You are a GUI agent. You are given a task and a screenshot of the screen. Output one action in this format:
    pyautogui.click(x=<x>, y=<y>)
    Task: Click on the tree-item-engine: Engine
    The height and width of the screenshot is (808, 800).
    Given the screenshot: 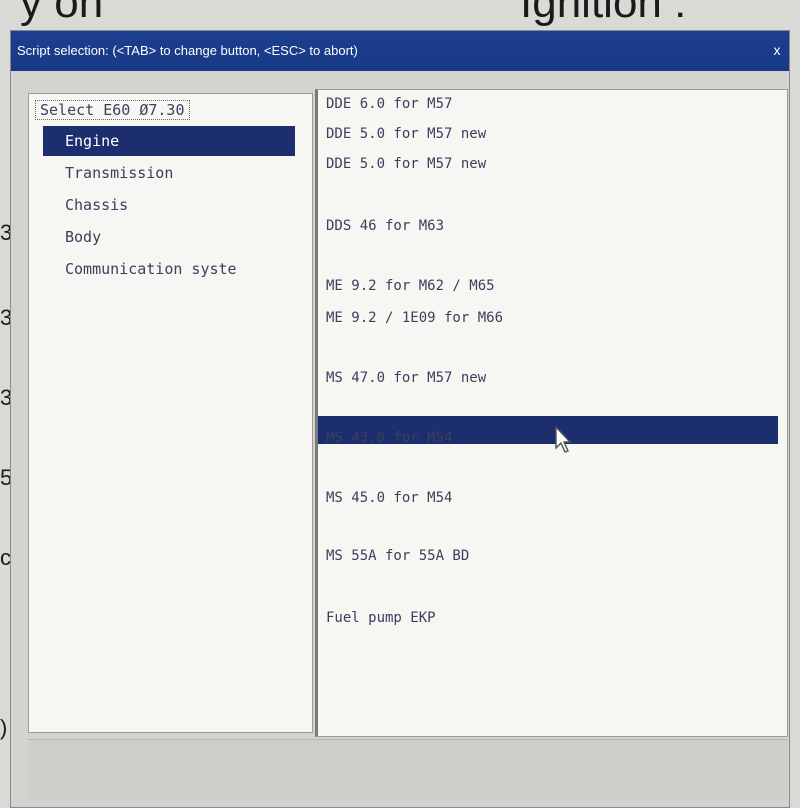 What is the action you would take?
    pyautogui.click(x=169, y=141)
    